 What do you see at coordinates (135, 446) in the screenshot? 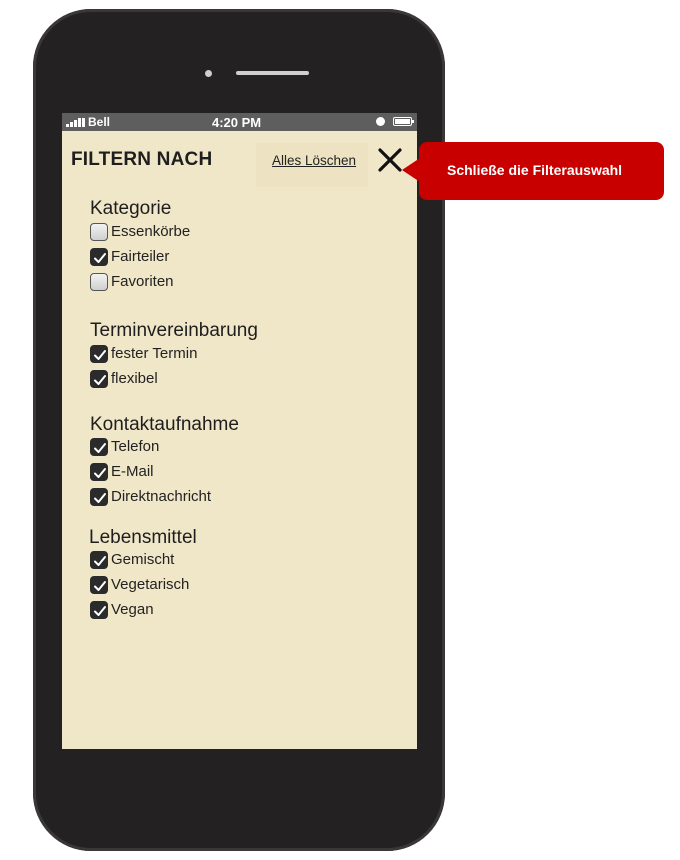
I see `filter-option-label: Telefon` at bounding box center [135, 446].